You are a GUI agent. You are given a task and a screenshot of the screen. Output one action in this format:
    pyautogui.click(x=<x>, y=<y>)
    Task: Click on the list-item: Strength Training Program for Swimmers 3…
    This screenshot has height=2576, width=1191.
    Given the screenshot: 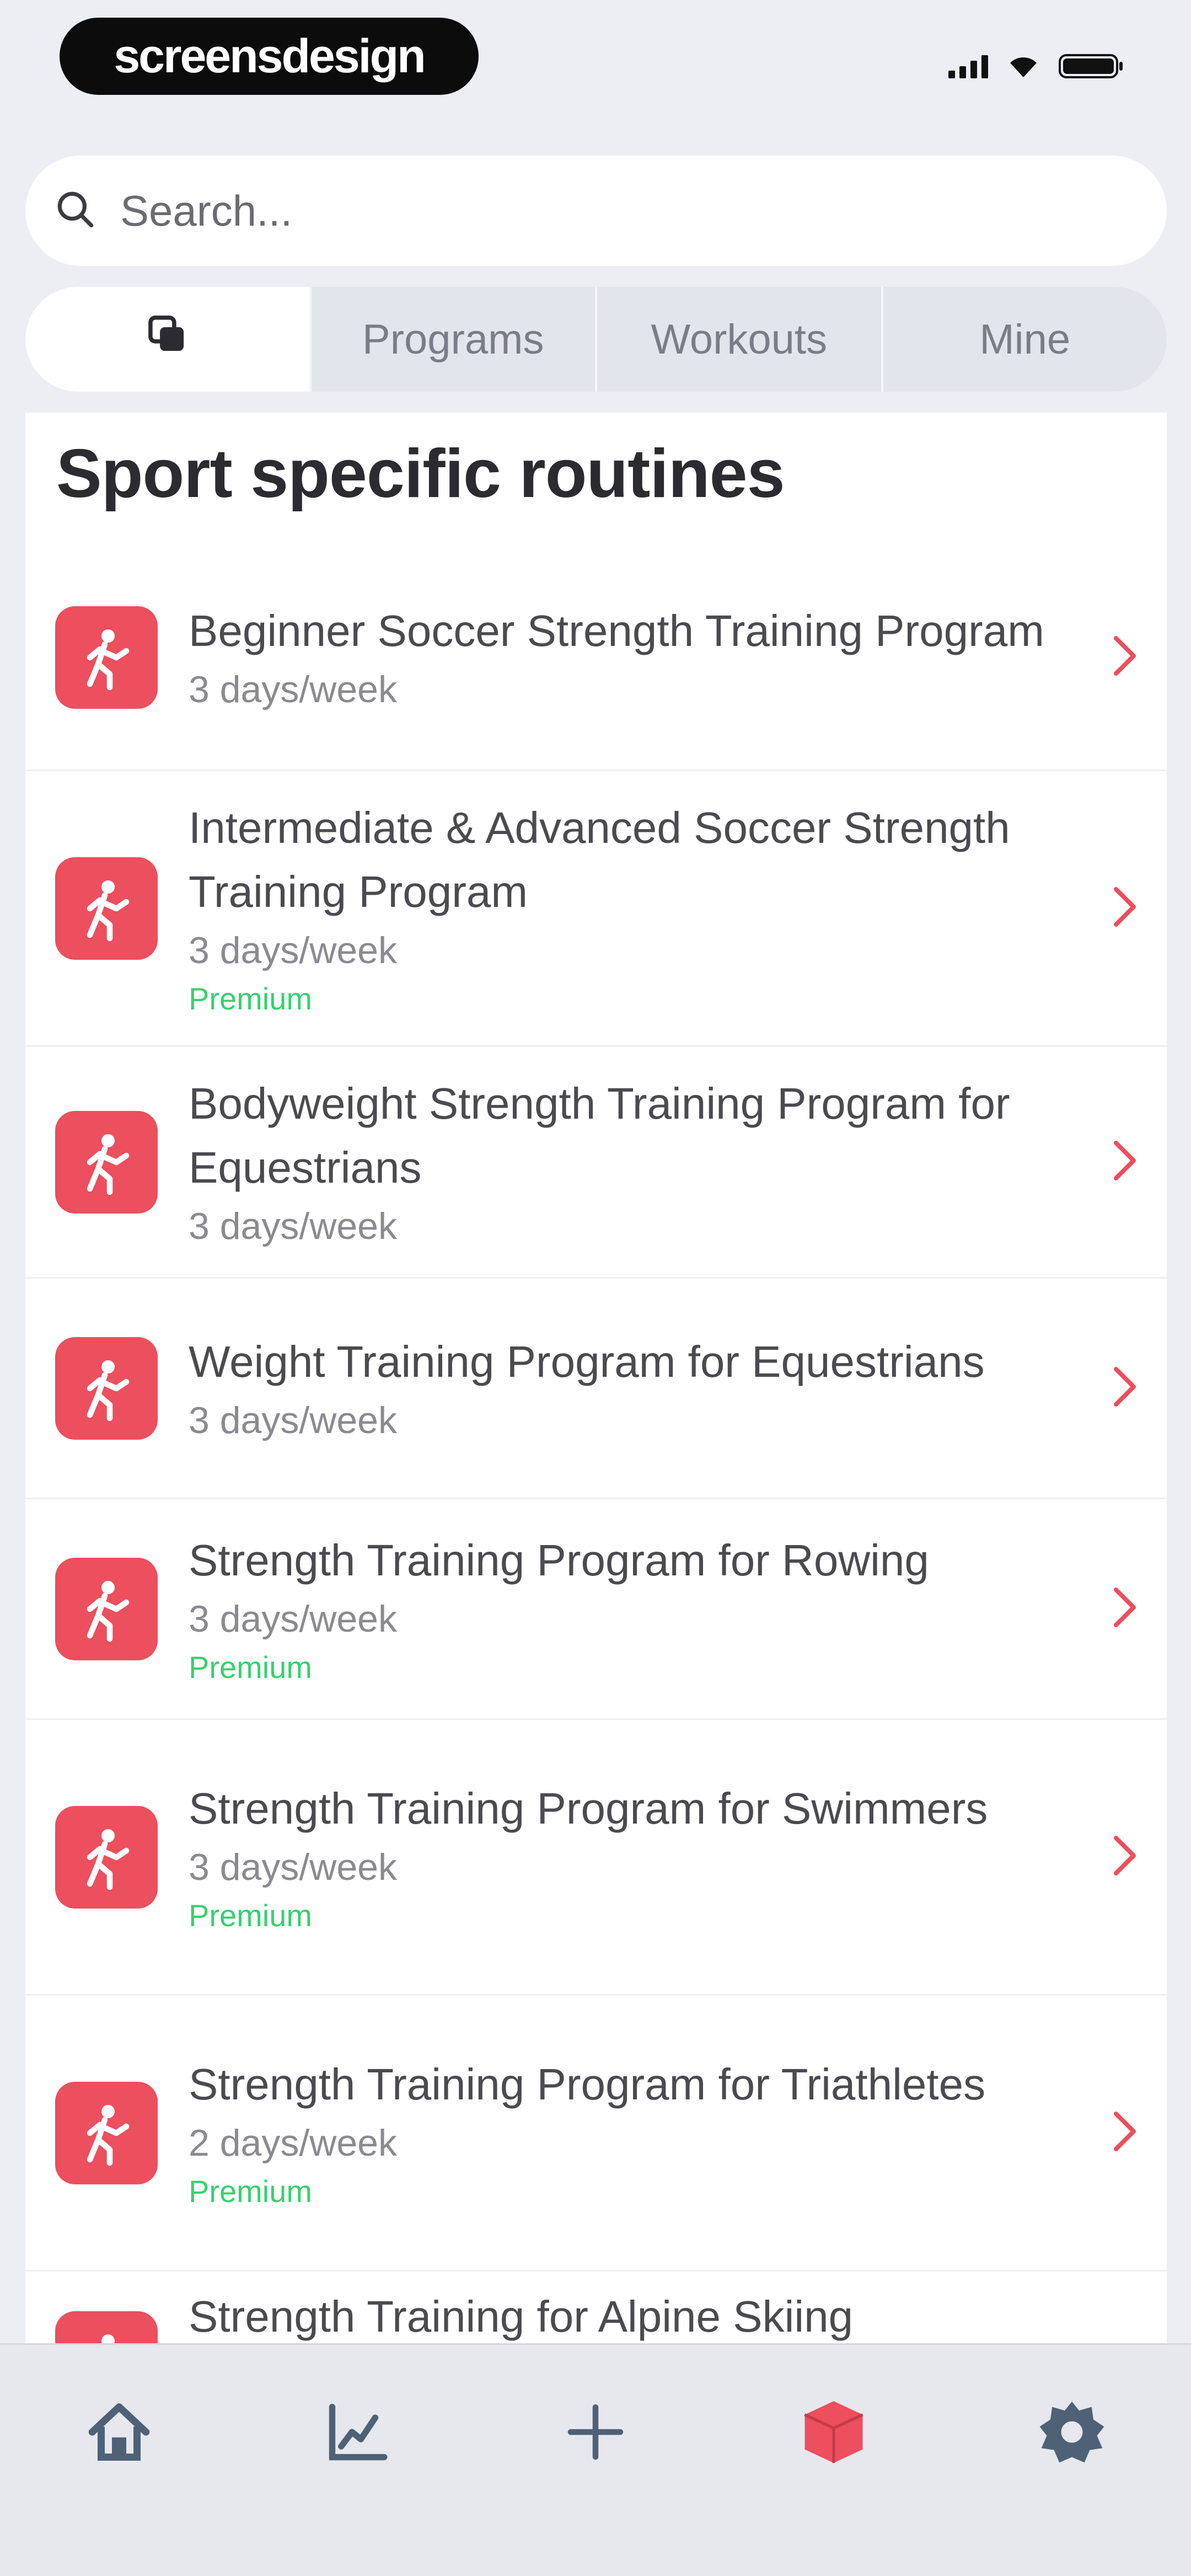 What is the action you would take?
    pyautogui.click(x=596, y=1858)
    